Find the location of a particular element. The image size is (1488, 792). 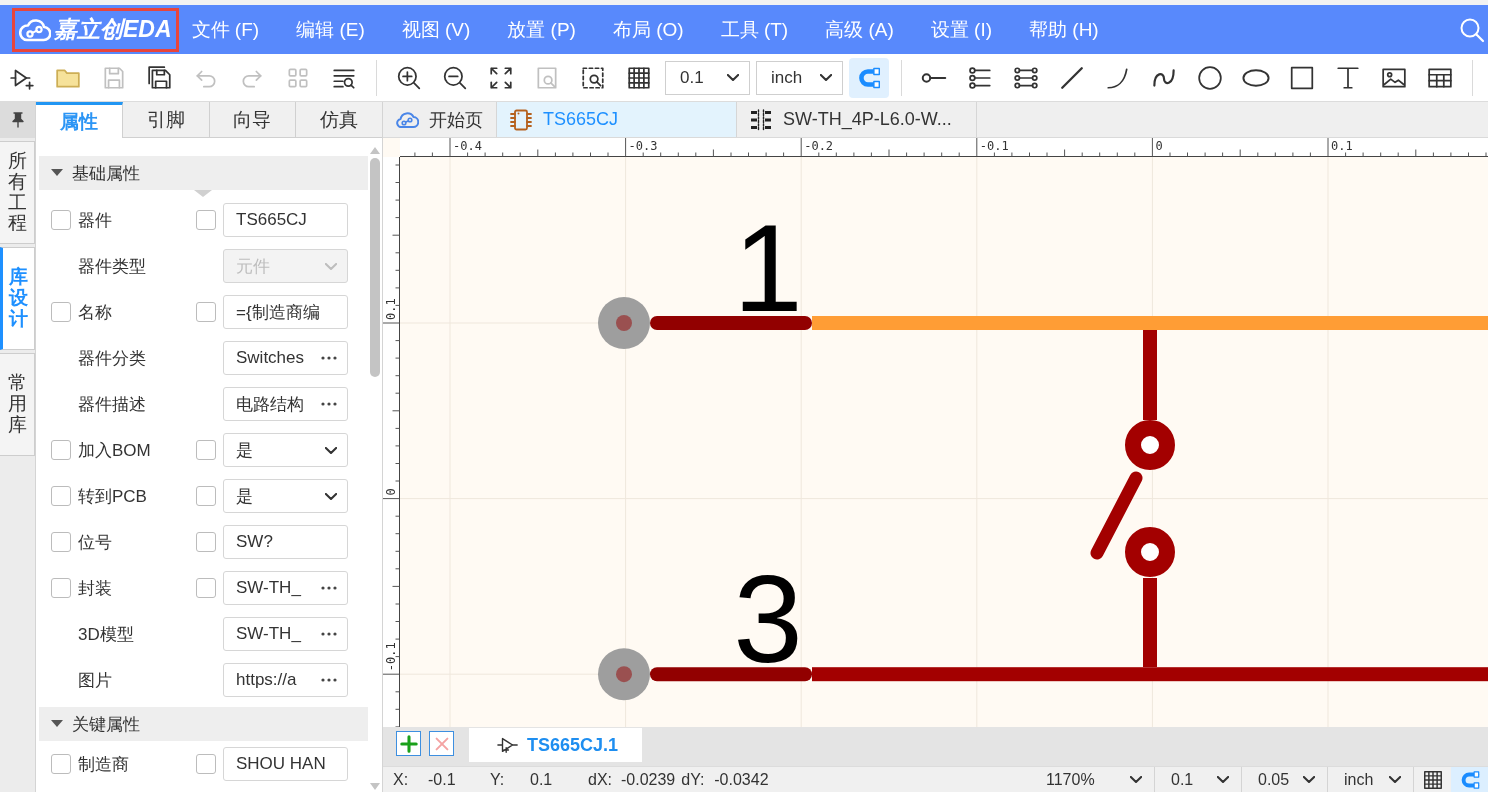

zoom-out-icon is located at coordinates (455, 77).